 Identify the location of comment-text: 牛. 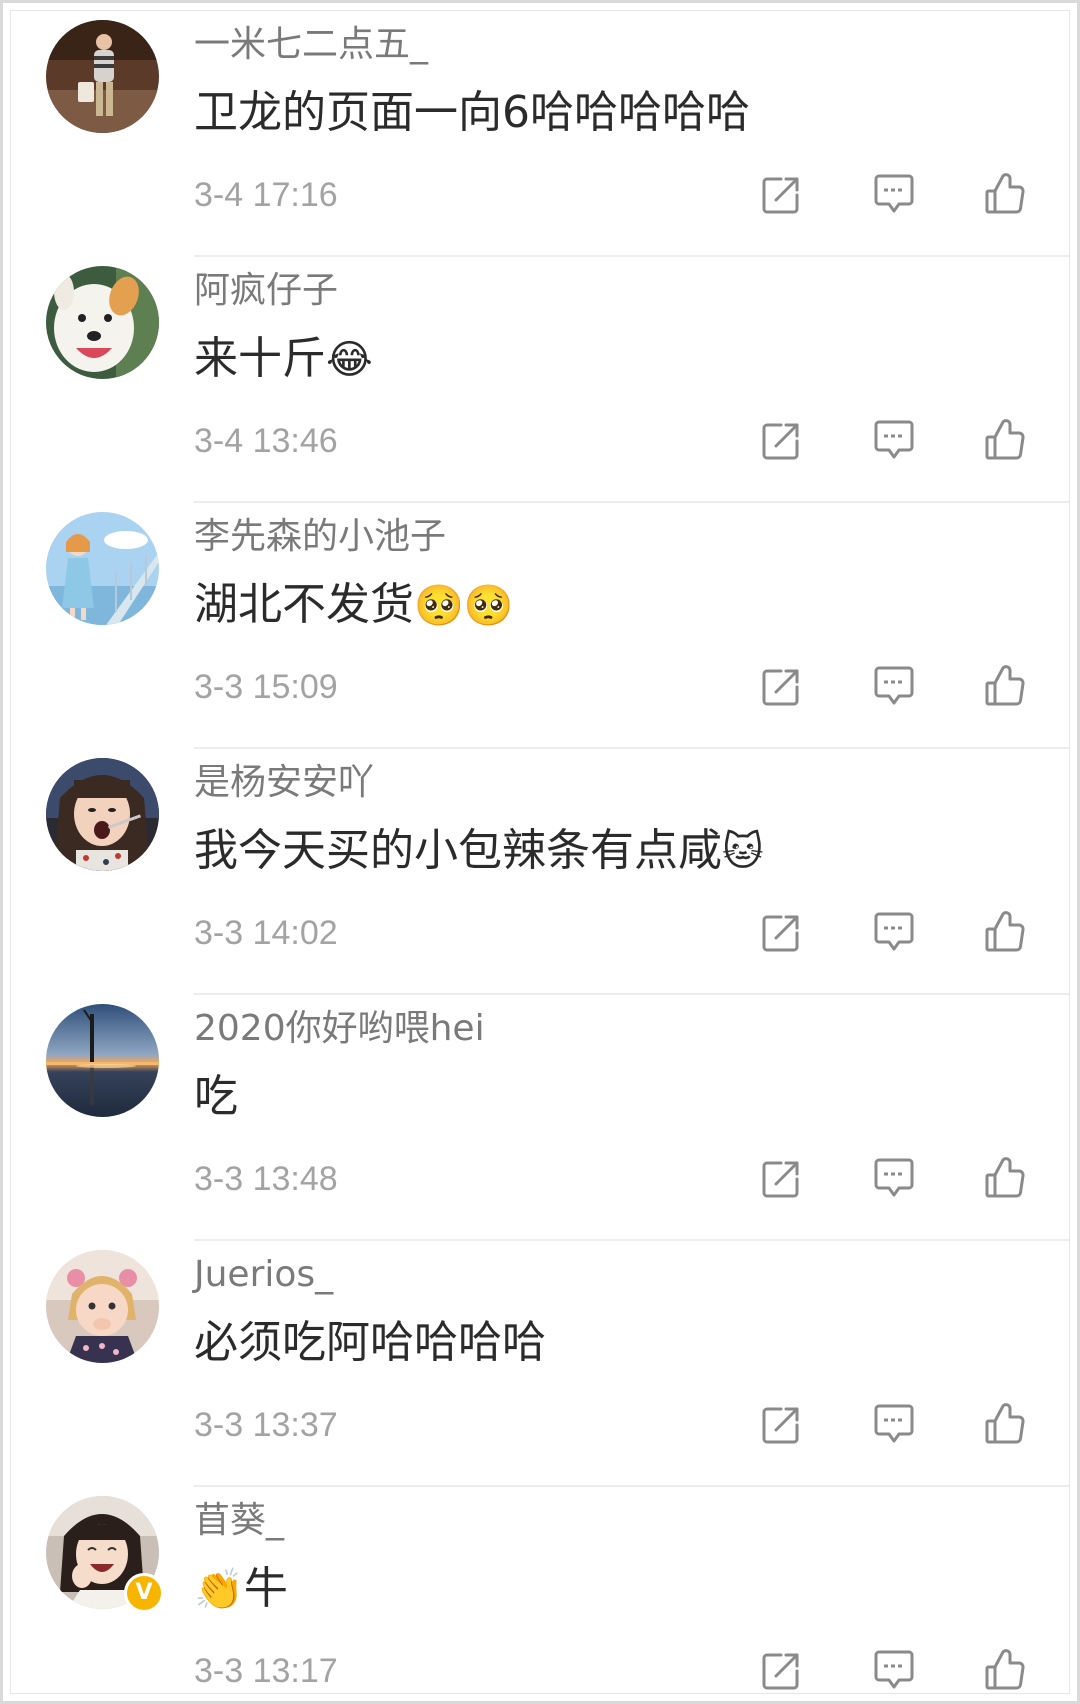
(265, 1588).